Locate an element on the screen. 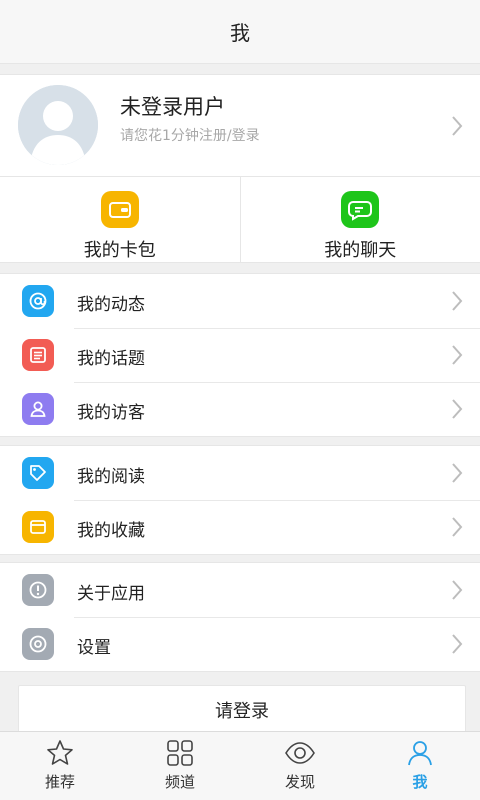  menu-item-settings: 设置 is located at coordinates (240, 644).